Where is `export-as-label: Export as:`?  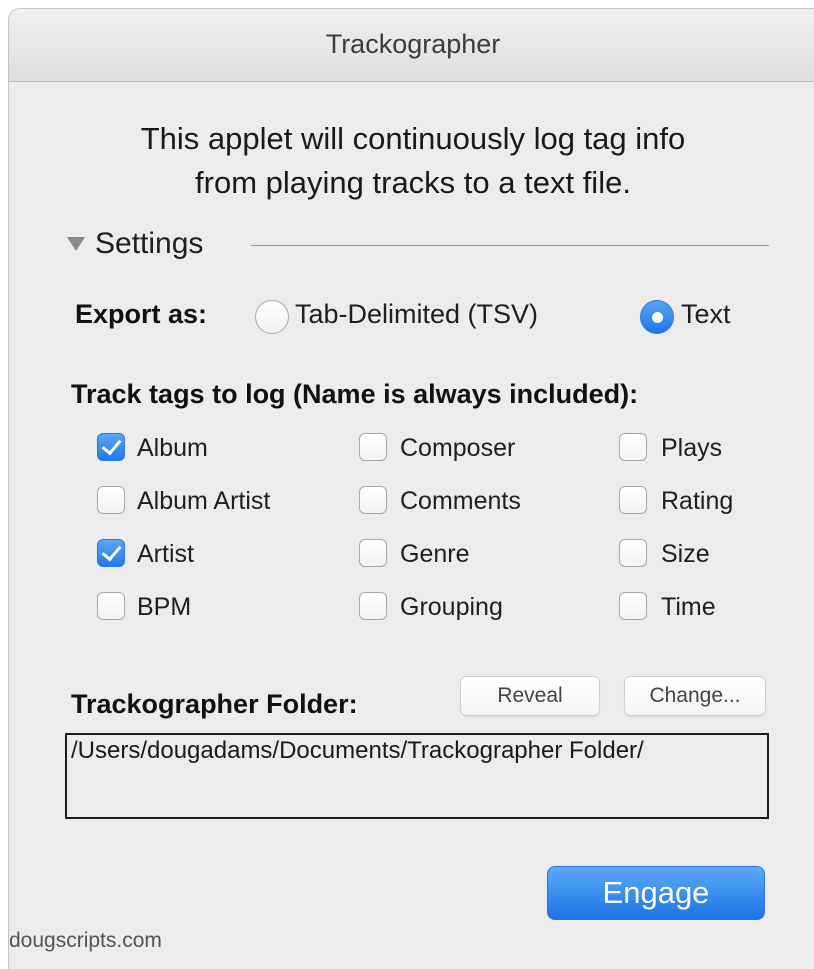
export-as-label: Export as: is located at coordinates (141, 314).